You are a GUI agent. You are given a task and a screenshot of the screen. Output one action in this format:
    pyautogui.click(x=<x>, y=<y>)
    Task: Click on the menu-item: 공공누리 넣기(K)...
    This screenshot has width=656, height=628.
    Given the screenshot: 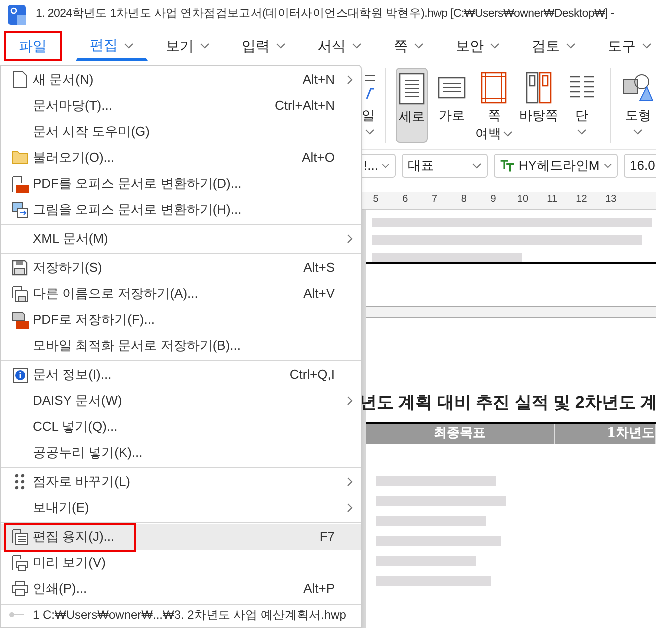 What is the action you would take?
    pyautogui.click(x=181, y=453)
    